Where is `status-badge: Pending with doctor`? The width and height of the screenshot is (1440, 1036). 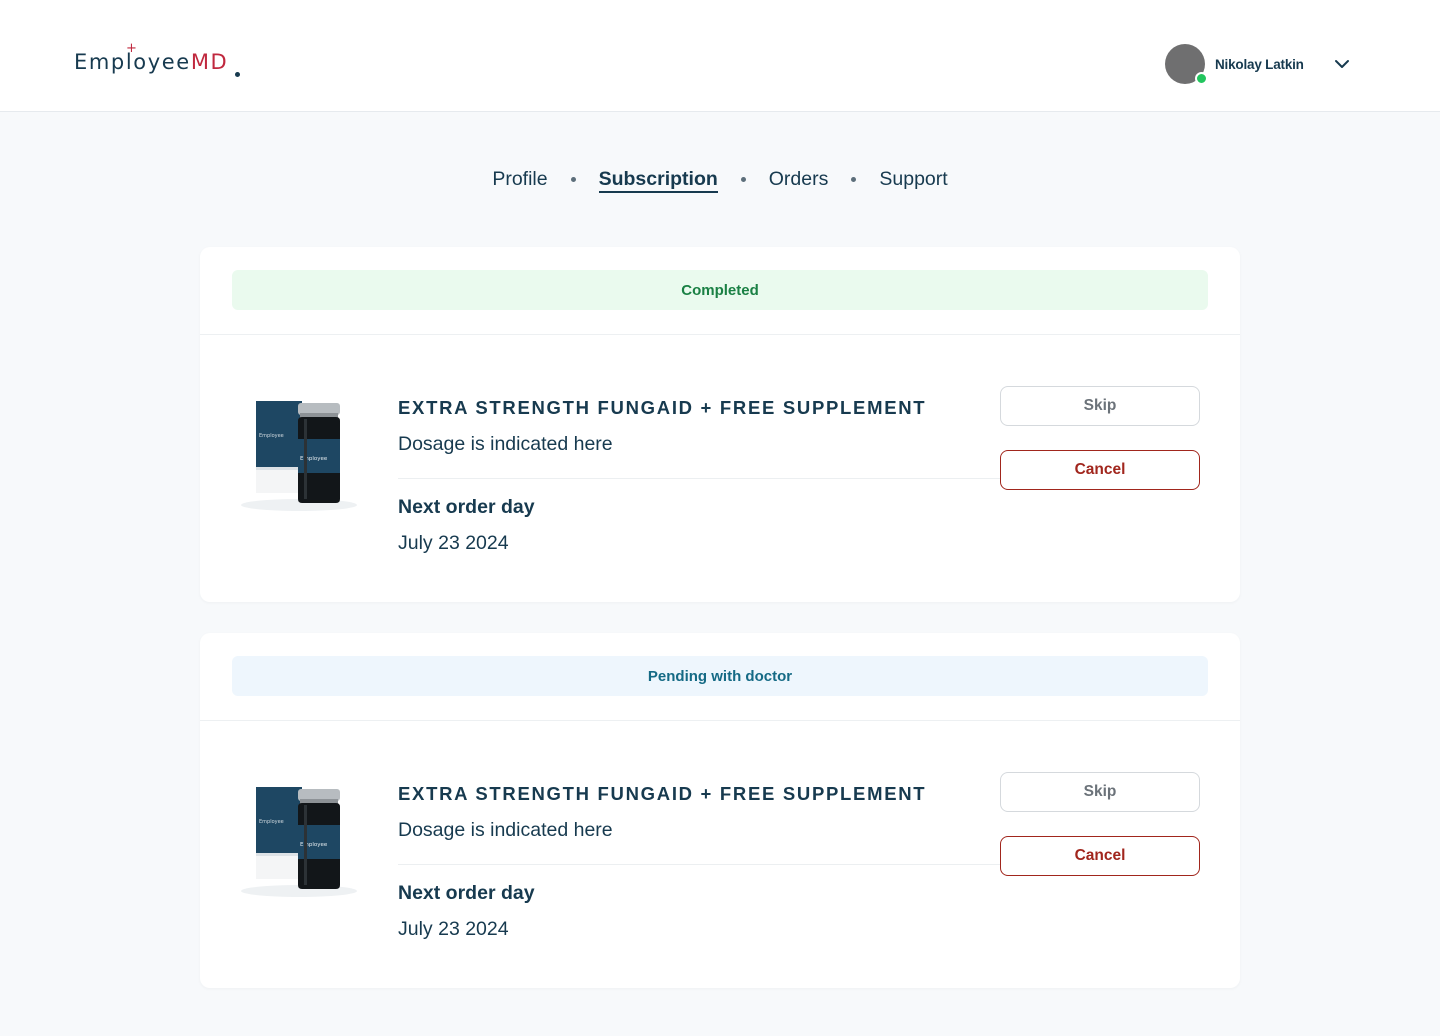
status-badge: Pending with doctor is located at coordinates (720, 676).